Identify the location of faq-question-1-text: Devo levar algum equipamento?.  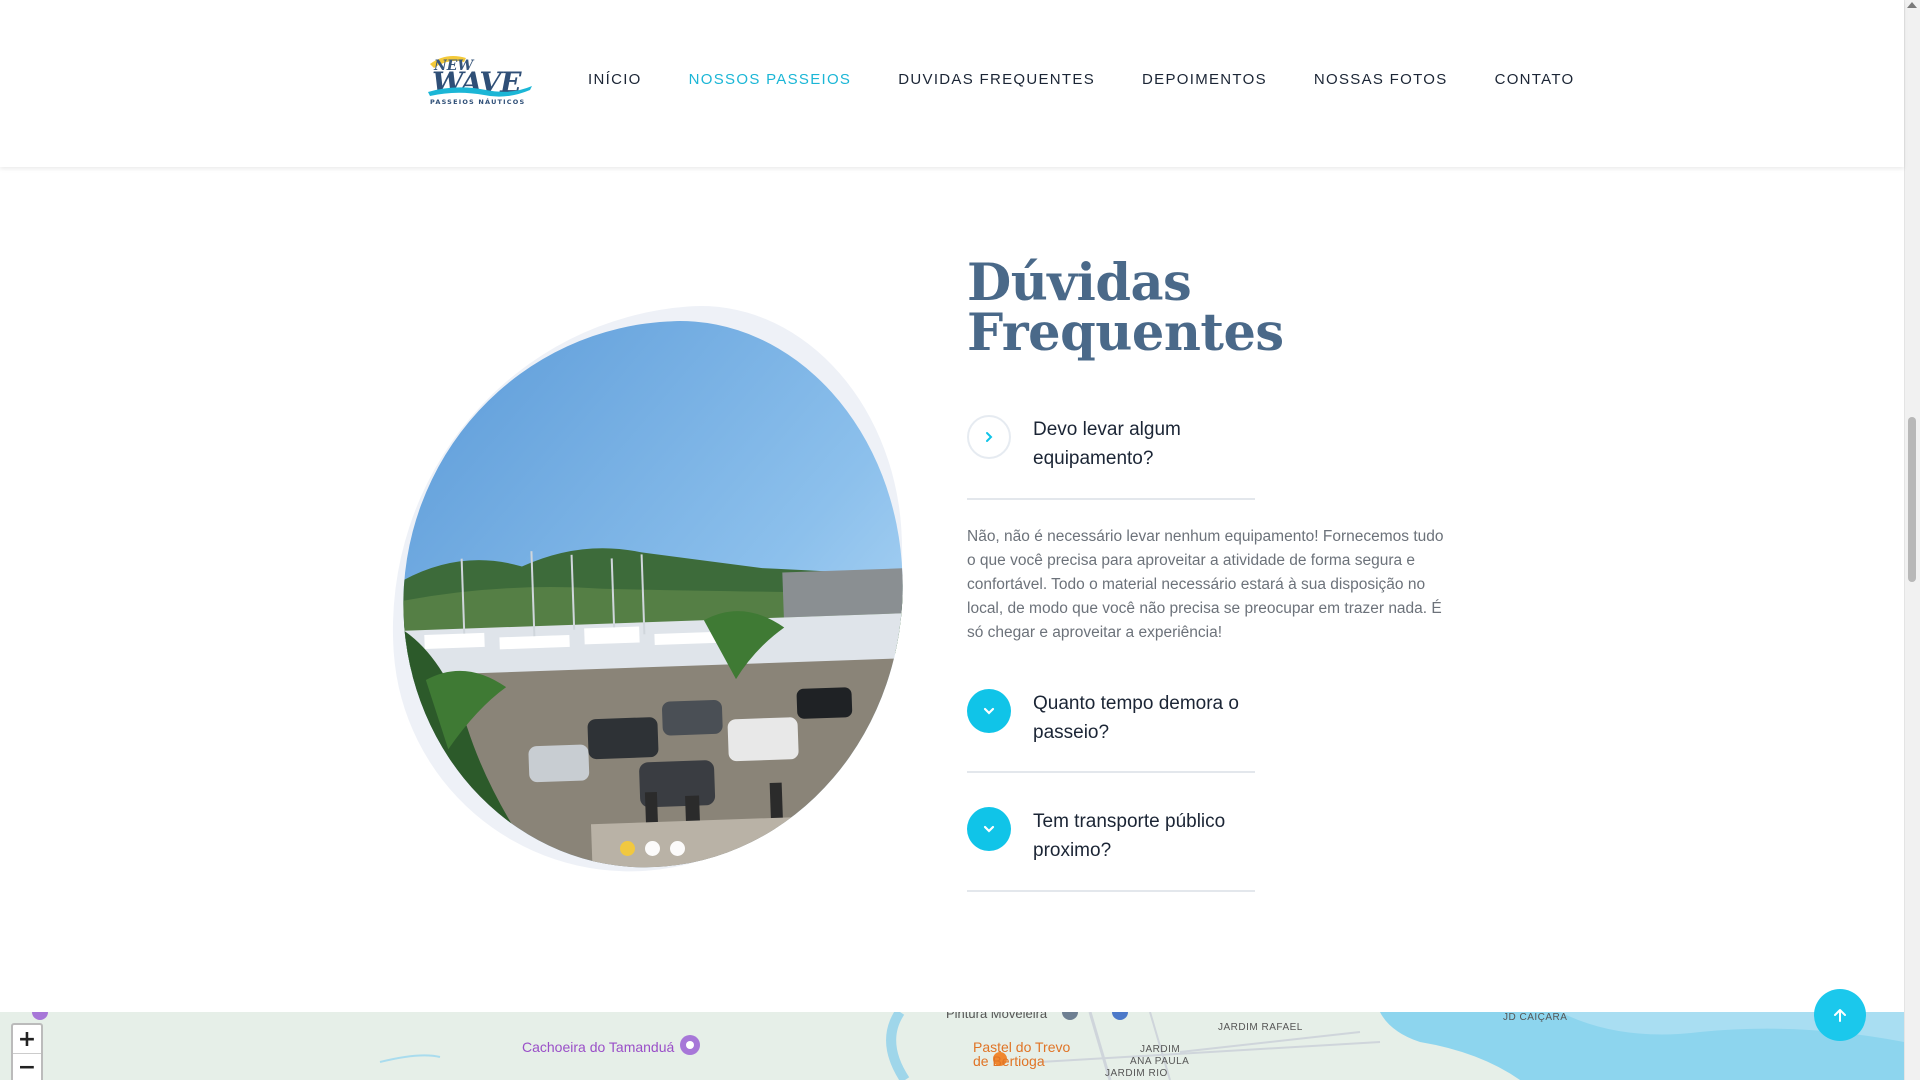
(1107, 444).